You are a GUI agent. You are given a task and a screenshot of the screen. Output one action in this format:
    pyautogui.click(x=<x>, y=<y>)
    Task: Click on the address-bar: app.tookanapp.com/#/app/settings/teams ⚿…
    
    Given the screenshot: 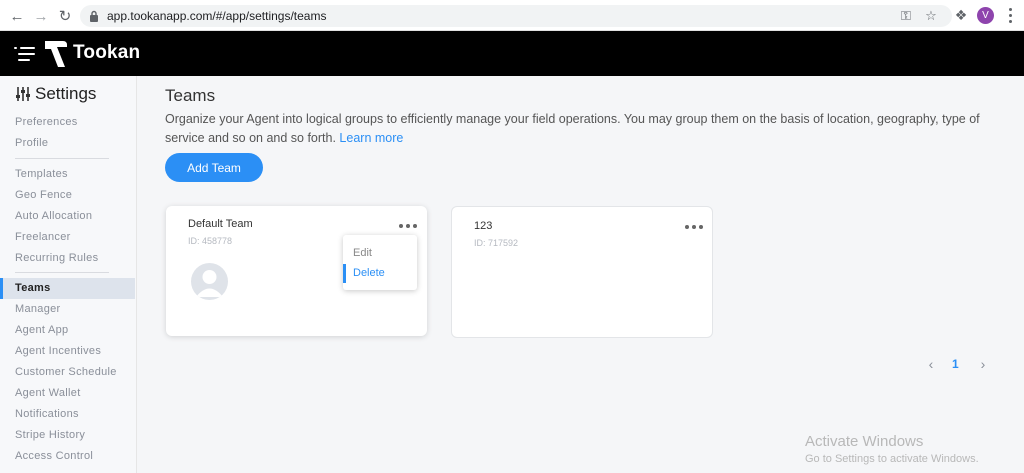 What is the action you would take?
    pyautogui.click(x=516, y=16)
    